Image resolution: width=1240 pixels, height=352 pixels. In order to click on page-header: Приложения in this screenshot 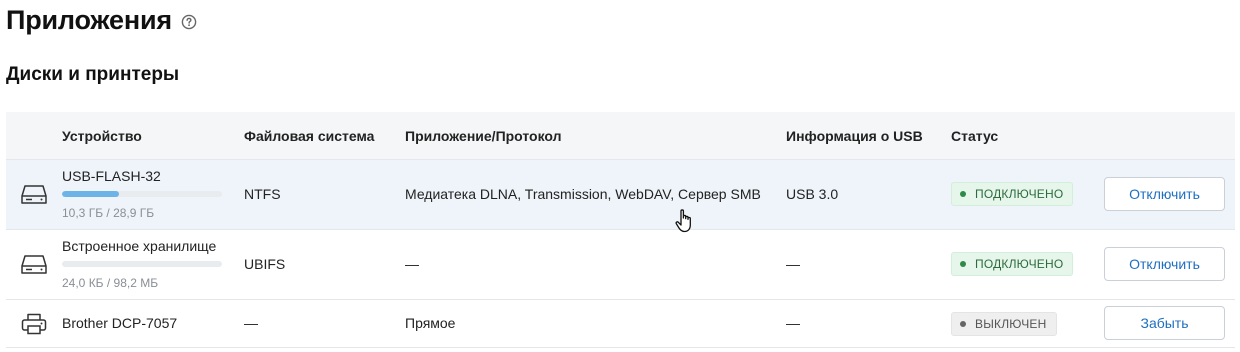, I will do `click(101, 20)`.